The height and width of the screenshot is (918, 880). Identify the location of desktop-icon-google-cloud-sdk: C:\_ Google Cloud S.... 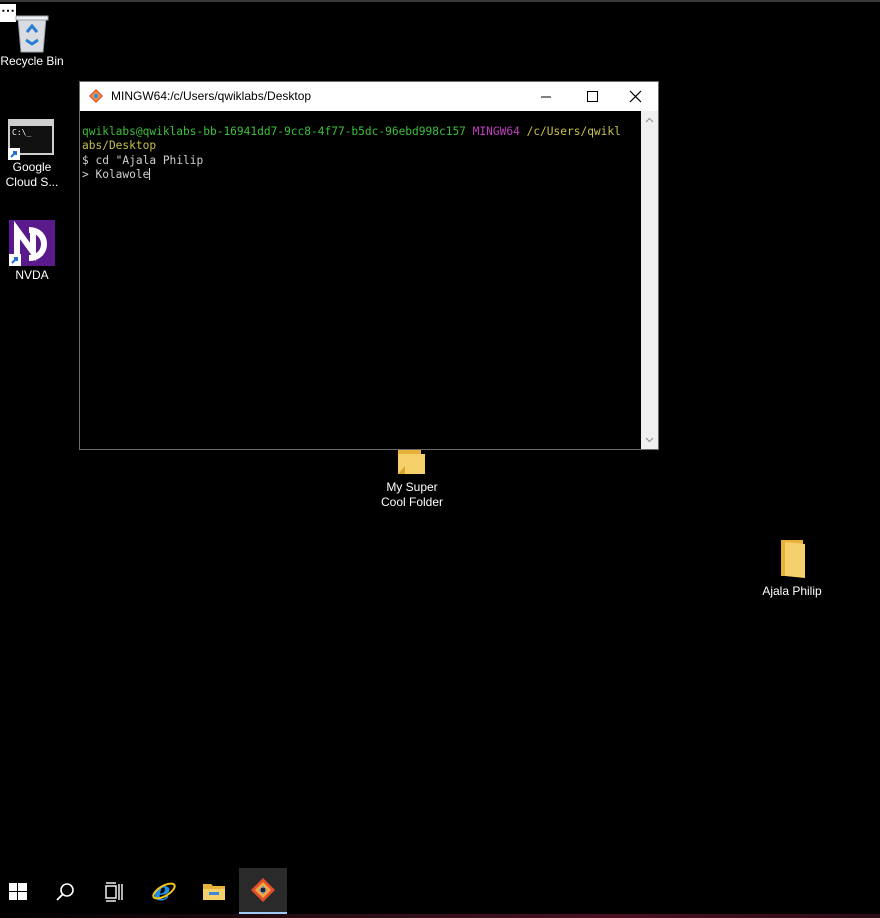
(32, 154).